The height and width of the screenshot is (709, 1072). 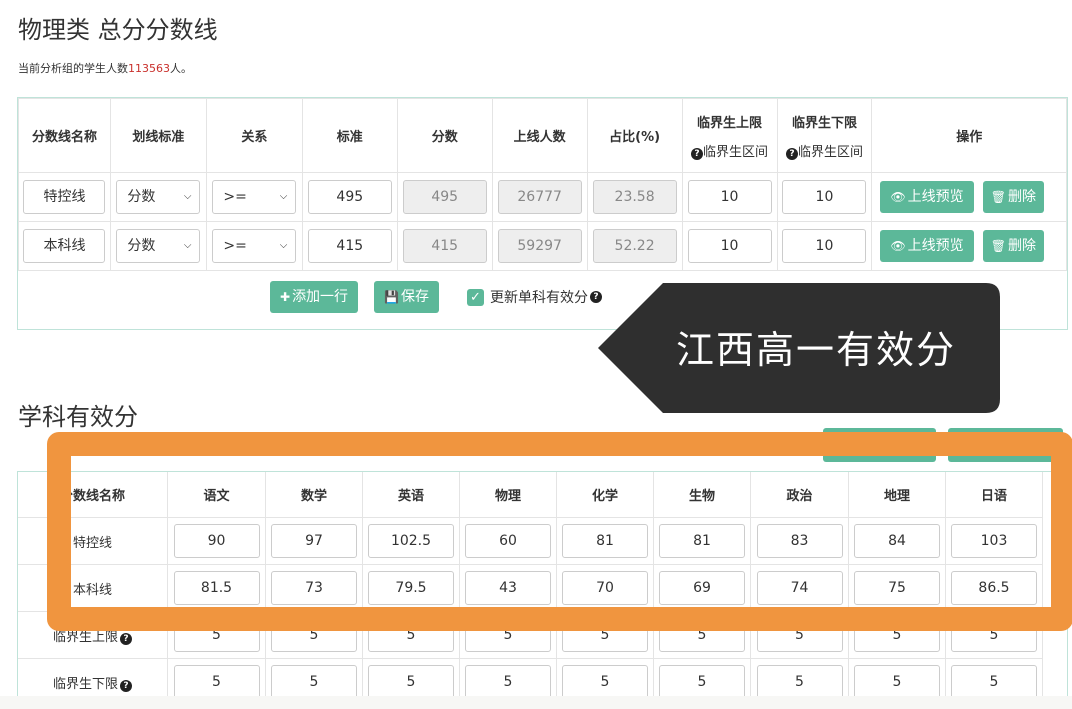 I want to click on row-label: 本科线, so click(x=93, y=588).